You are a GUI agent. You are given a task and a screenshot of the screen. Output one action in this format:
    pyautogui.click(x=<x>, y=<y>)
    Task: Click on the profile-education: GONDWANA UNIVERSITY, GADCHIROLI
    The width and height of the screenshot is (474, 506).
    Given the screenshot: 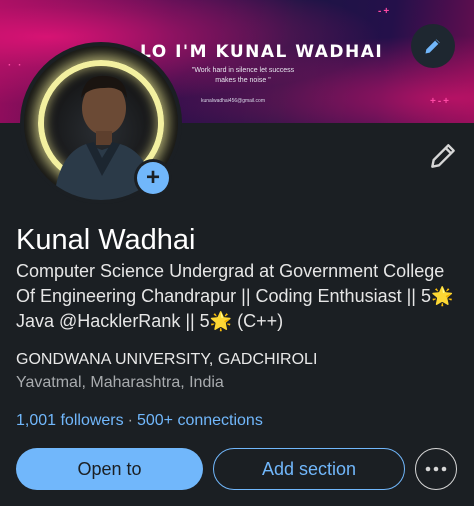 What is the action you would take?
    pyautogui.click(x=166, y=360)
    